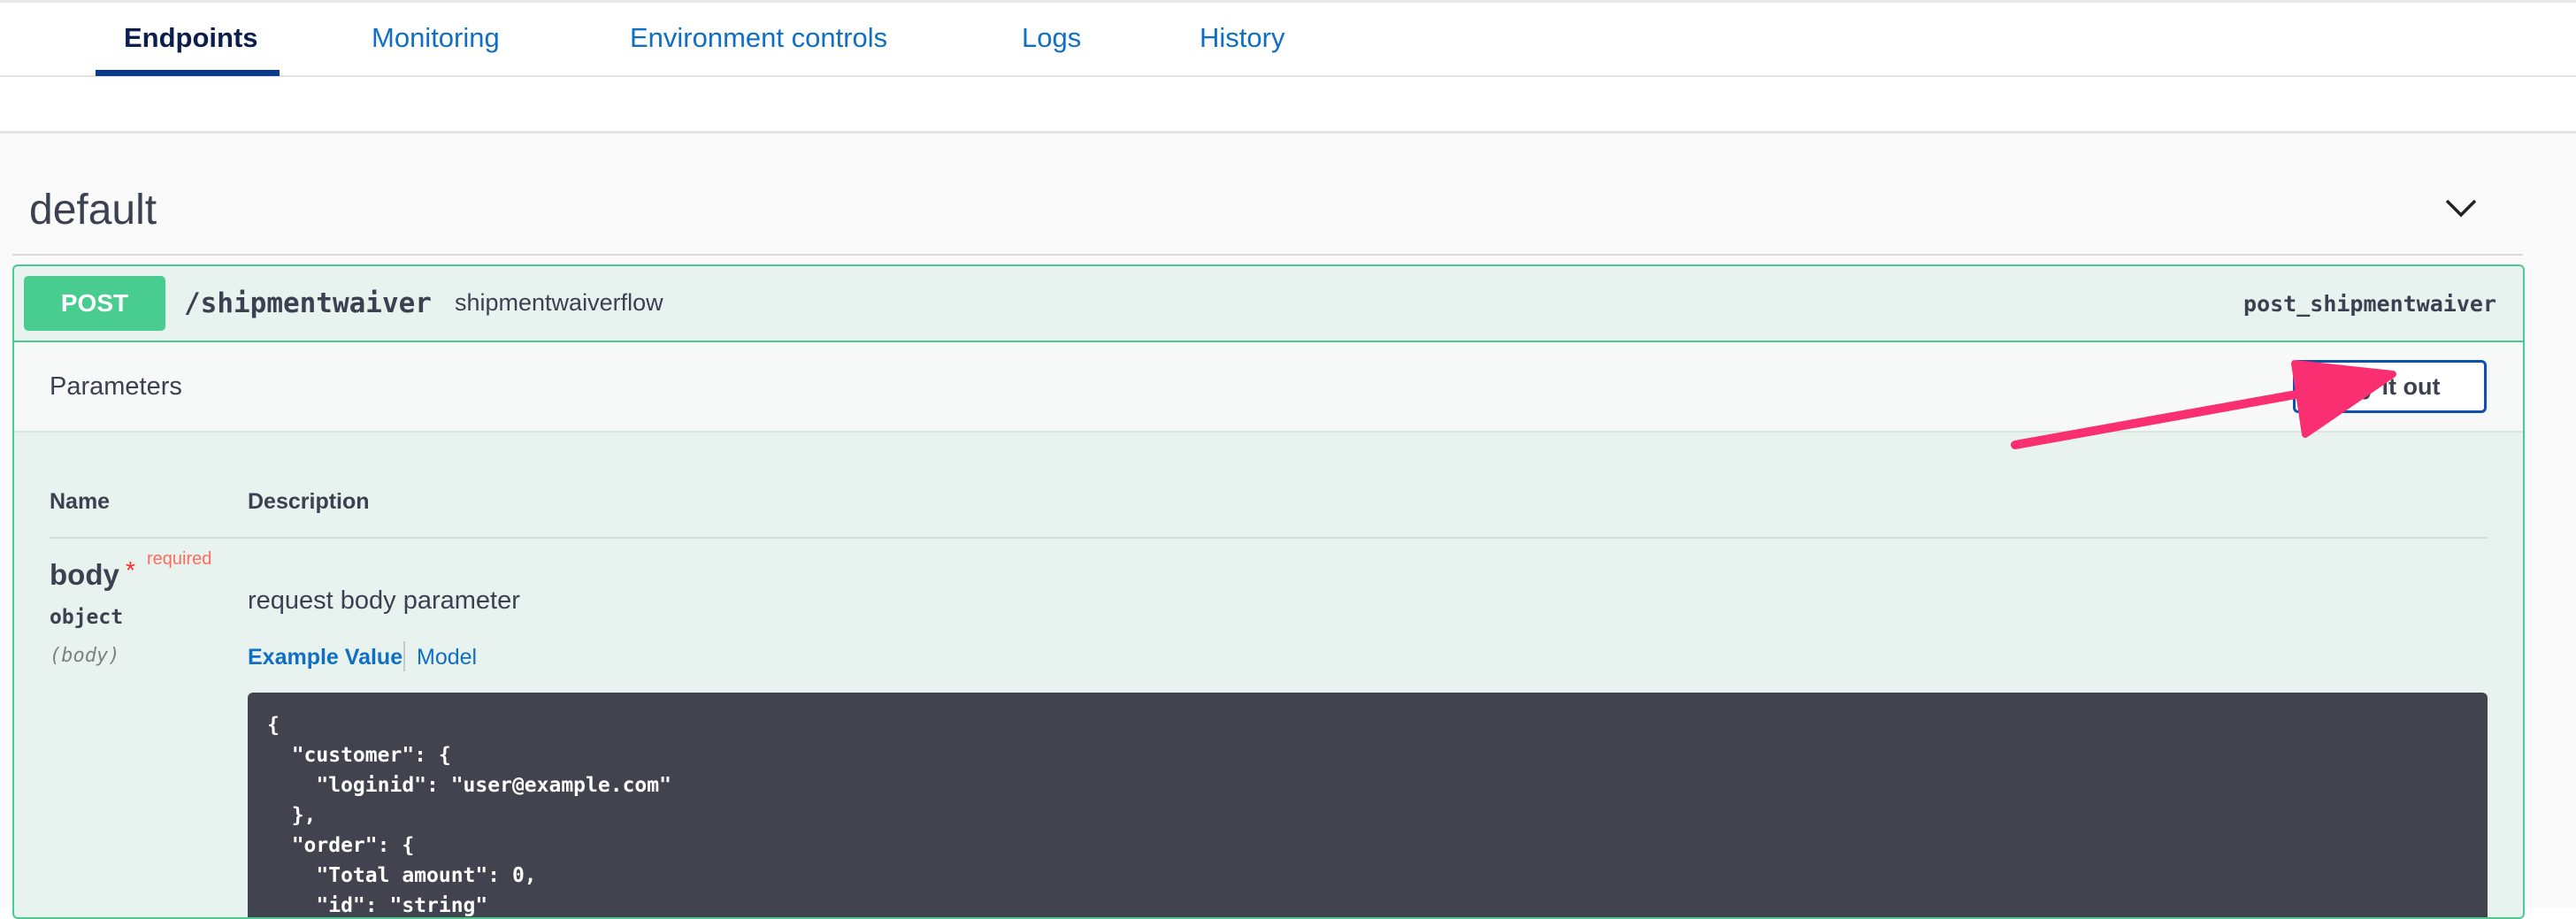 The width and height of the screenshot is (2576, 919). I want to click on method-badge: POST, so click(94, 303).